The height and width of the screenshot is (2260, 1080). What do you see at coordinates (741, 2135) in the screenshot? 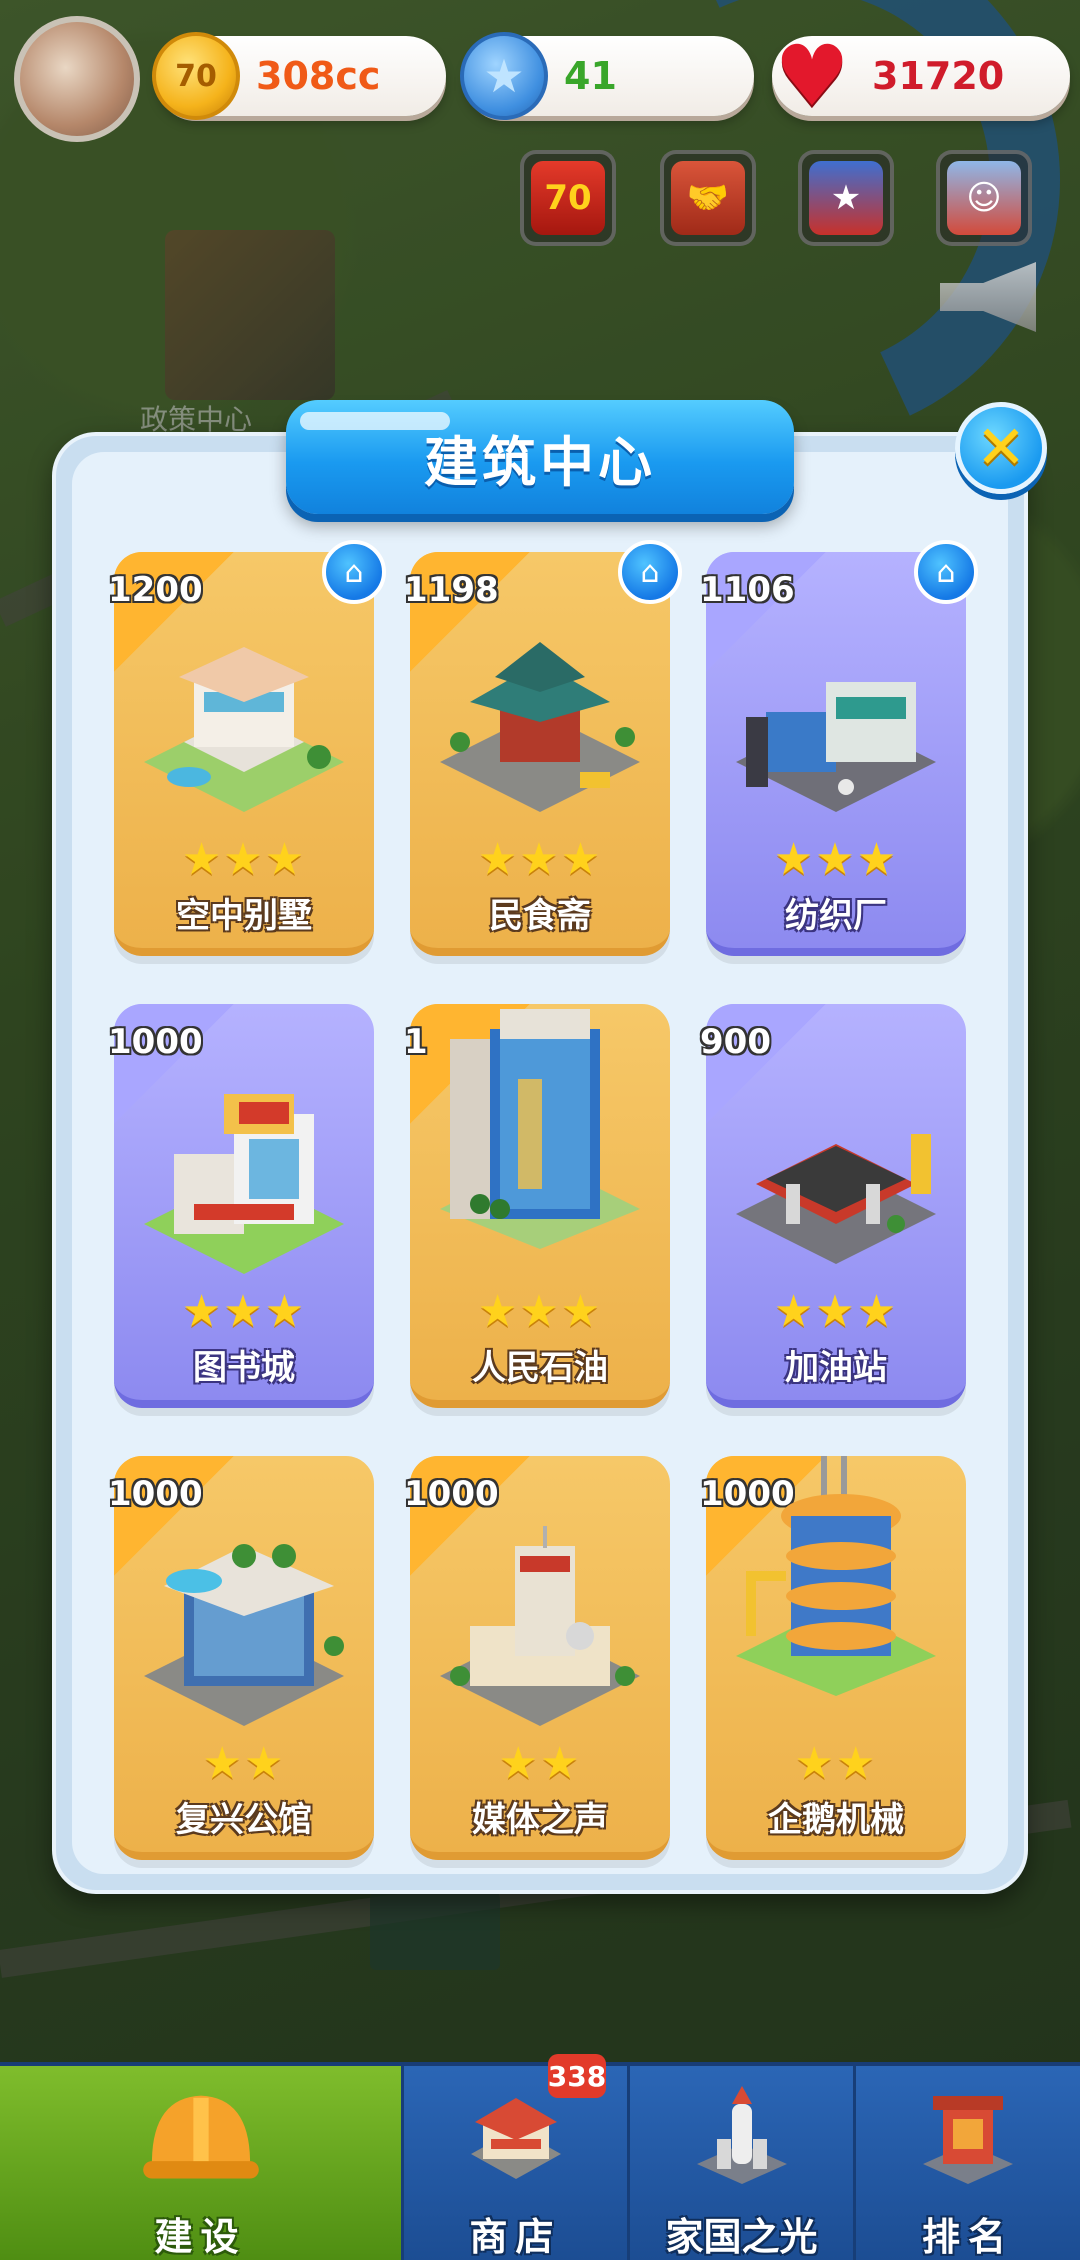
I see `rocket-icon` at bounding box center [741, 2135].